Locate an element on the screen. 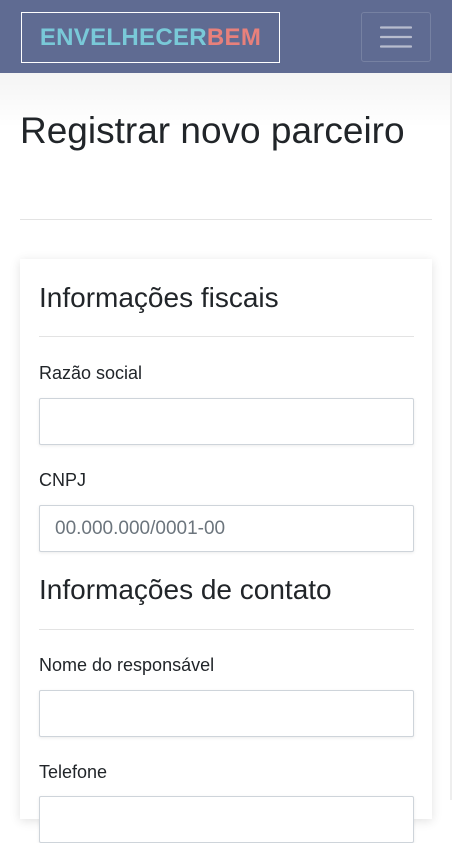  cnpj-label: CNPJ is located at coordinates (63, 480).